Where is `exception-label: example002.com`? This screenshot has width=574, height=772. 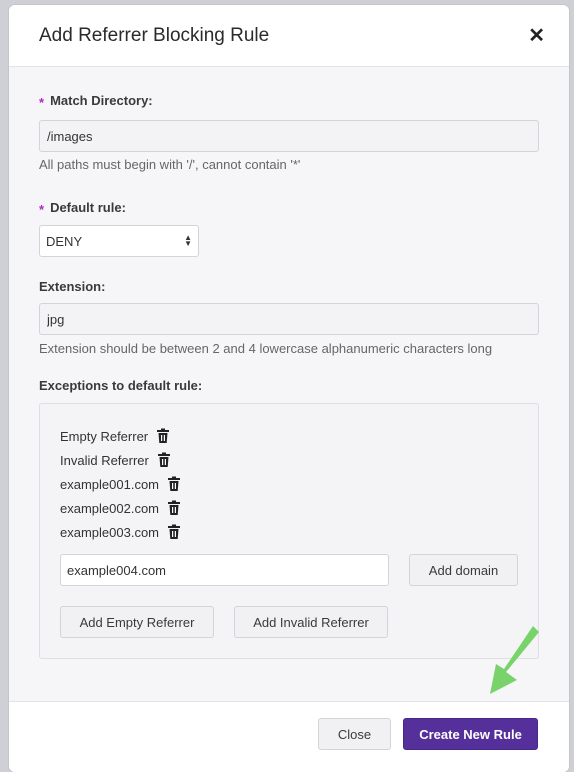 exception-label: example002.com is located at coordinates (109, 508).